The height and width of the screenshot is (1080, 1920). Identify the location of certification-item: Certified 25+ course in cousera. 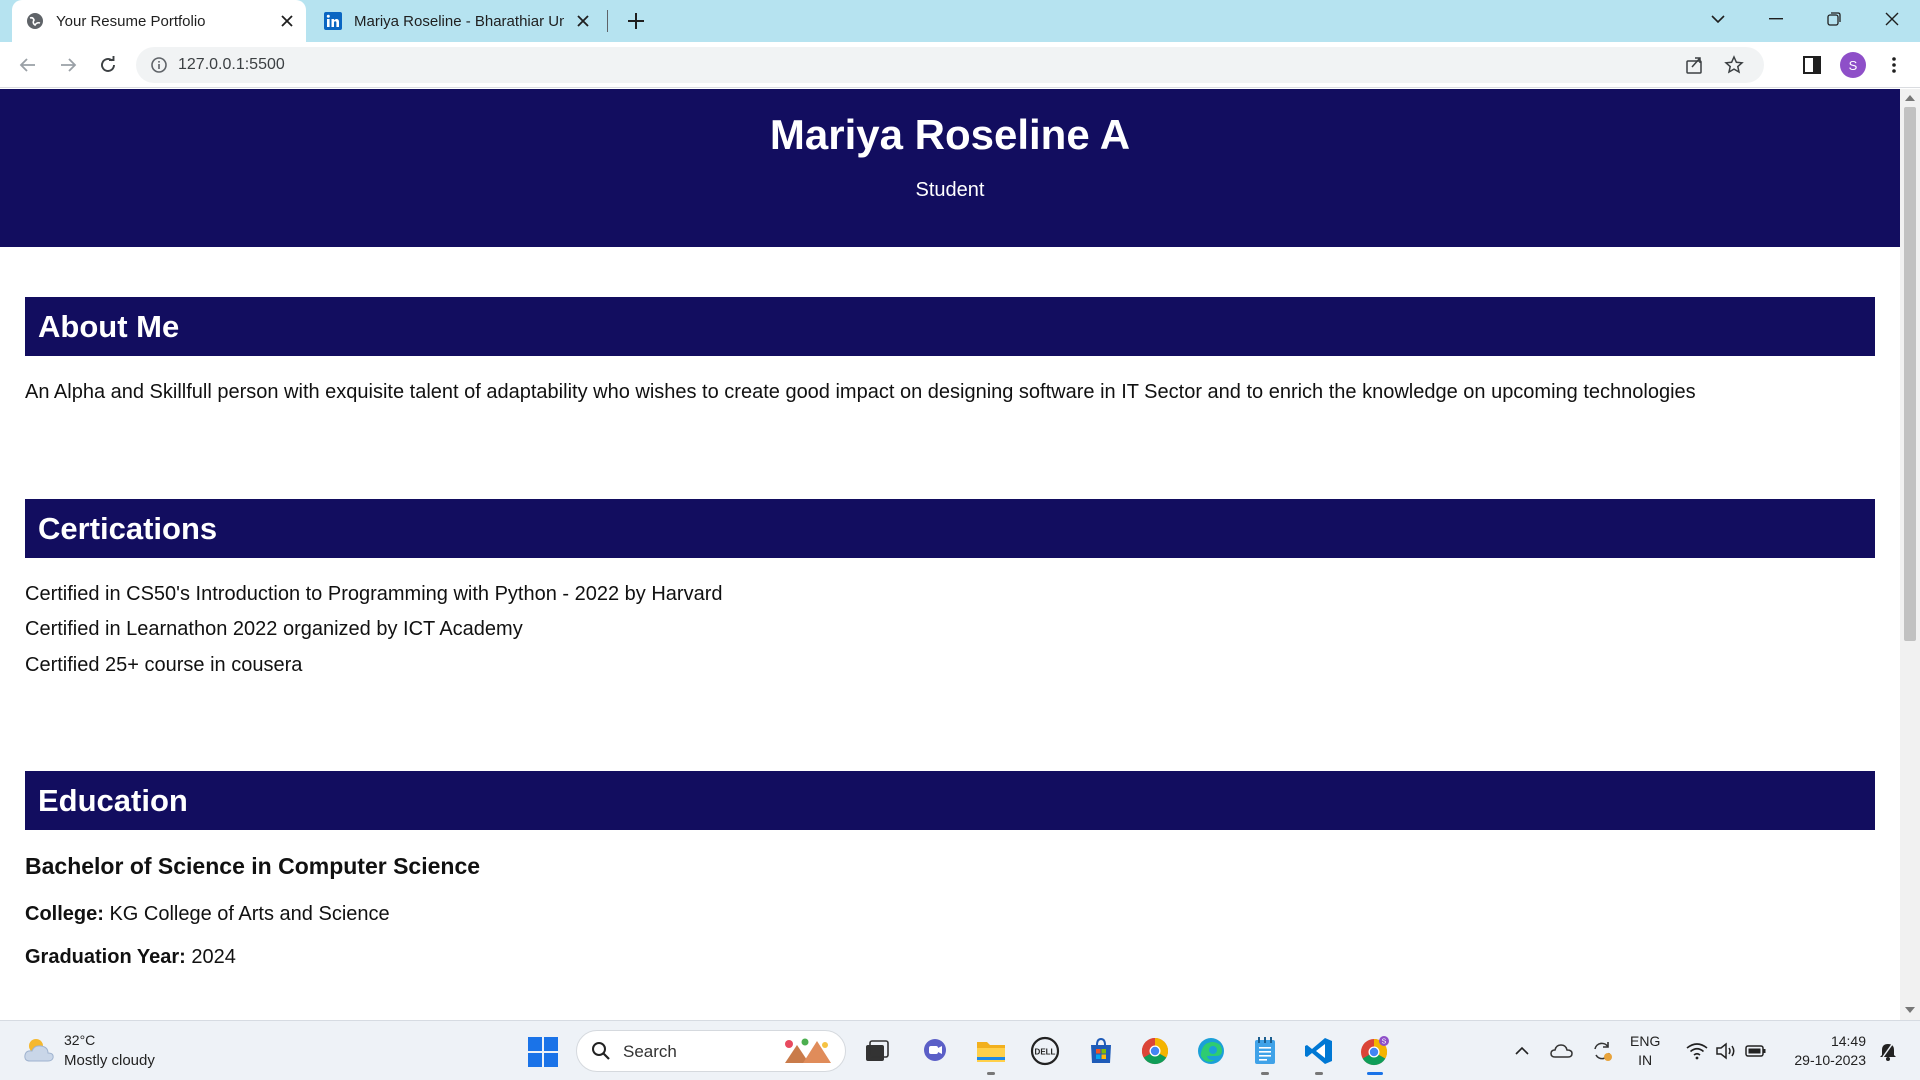
(164, 665).